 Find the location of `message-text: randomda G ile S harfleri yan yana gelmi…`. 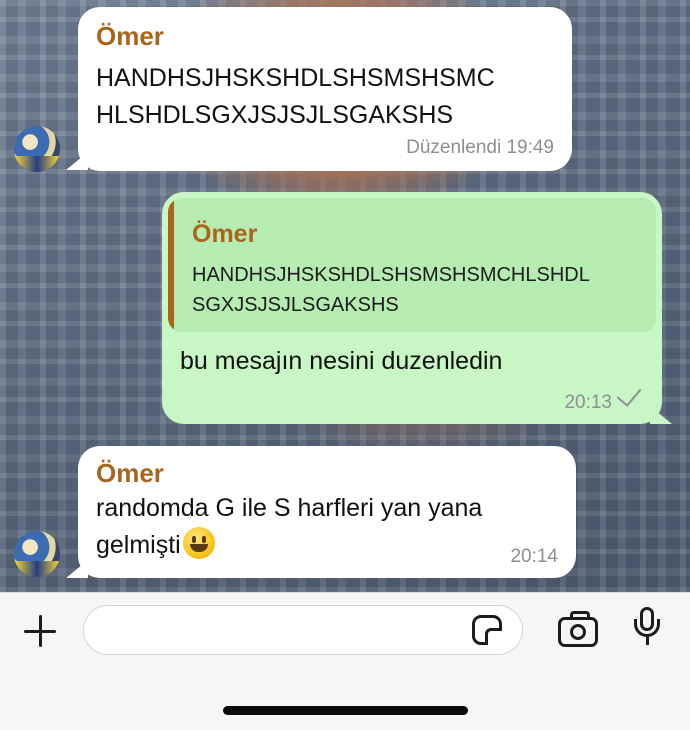

message-text: randomda G ile S harfleri yan yana gelmi… is located at coordinates (289, 527).